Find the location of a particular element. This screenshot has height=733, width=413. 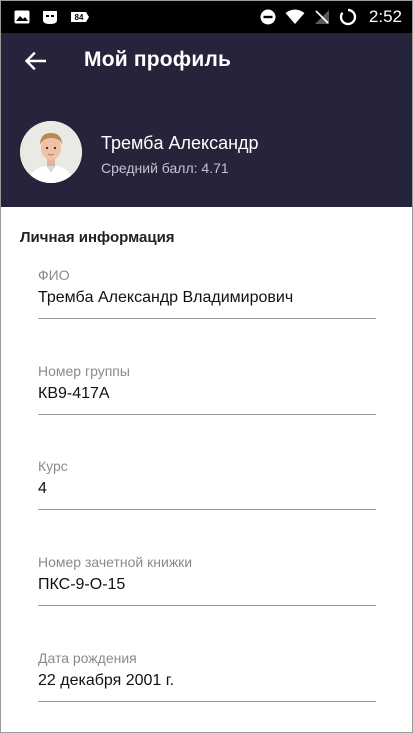

field-record-book-number: Номер зачетной книжки ПКС-9-О-15 is located at coordinates (207, 590).